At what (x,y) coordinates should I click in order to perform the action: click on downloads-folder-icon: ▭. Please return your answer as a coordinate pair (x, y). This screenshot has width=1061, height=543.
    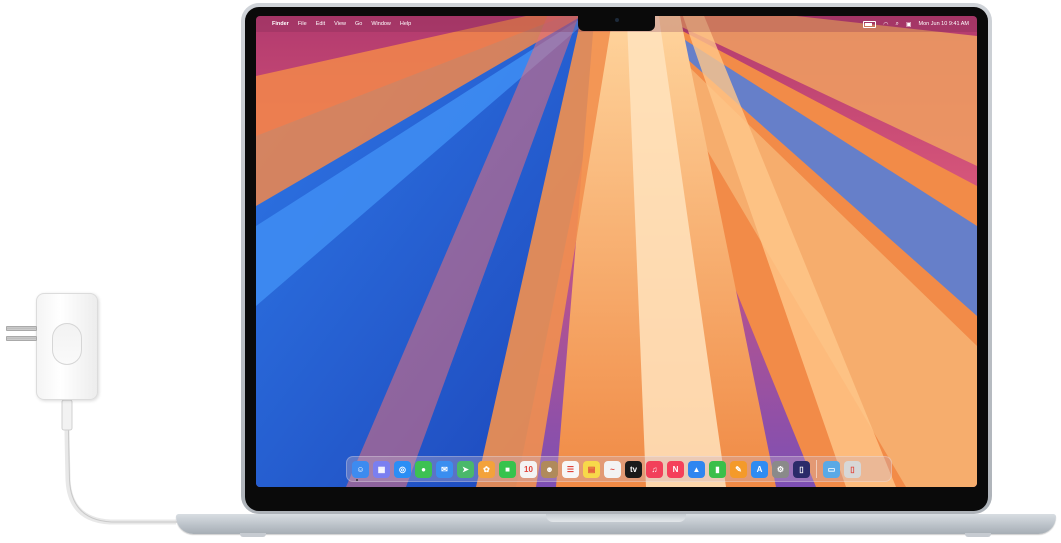
    Looking at the image, I should click on (831, 469).